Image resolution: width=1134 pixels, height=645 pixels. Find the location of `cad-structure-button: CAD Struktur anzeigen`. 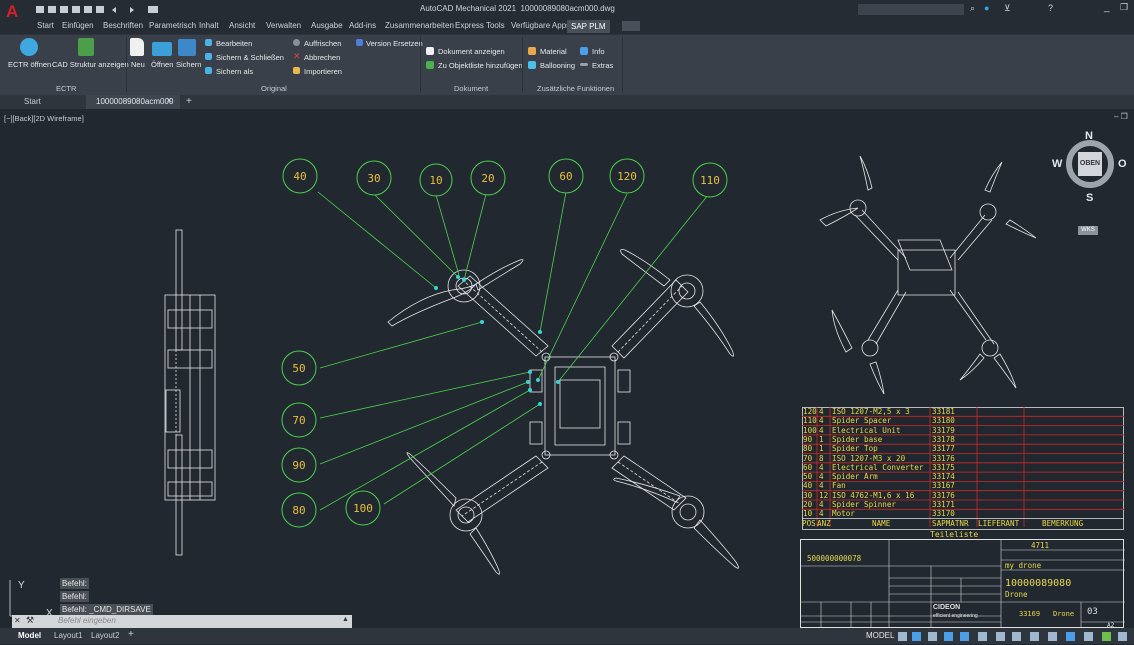

cad-structure-button: CAD Struktur anzeigen is located at coordinates (90, 64).